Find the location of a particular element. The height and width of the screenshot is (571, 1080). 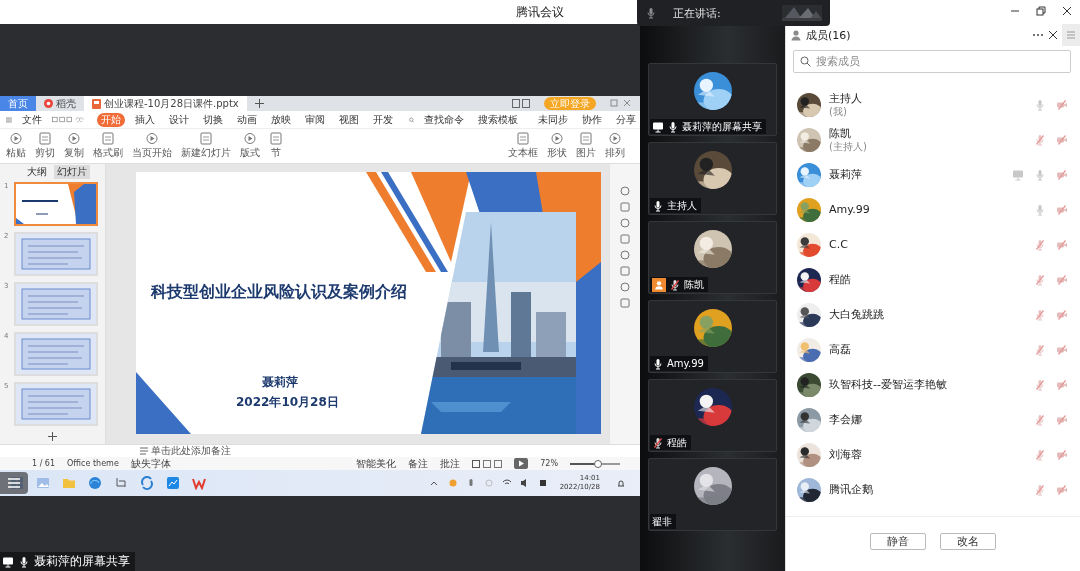

member-role: (主持人) is located at coordinates (848, 146).